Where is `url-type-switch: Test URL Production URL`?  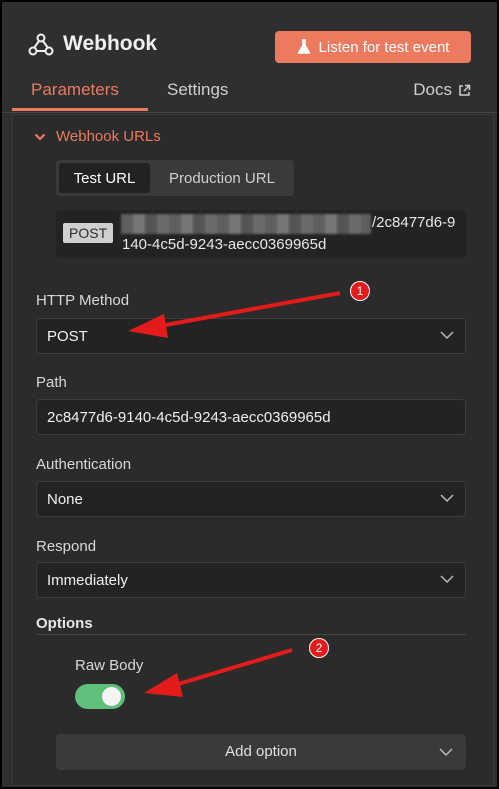
url-type-switch: Test URL Production URL is located at coordinates (175, 178).